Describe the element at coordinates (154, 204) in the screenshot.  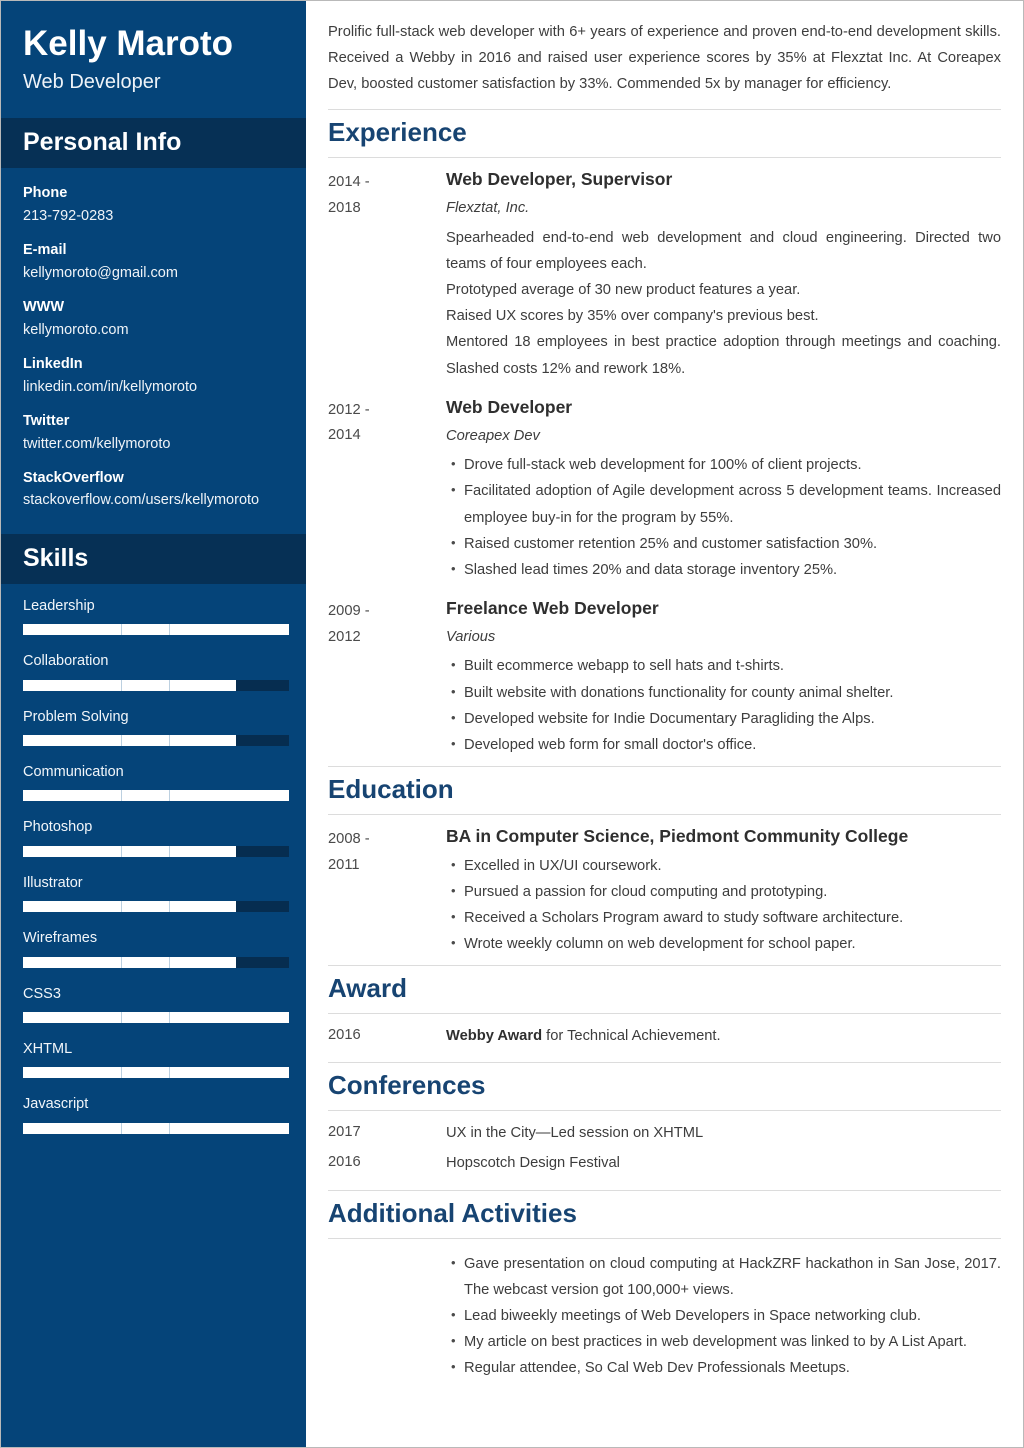
I see `contact-item: Phone 213-792-0283` at that location.